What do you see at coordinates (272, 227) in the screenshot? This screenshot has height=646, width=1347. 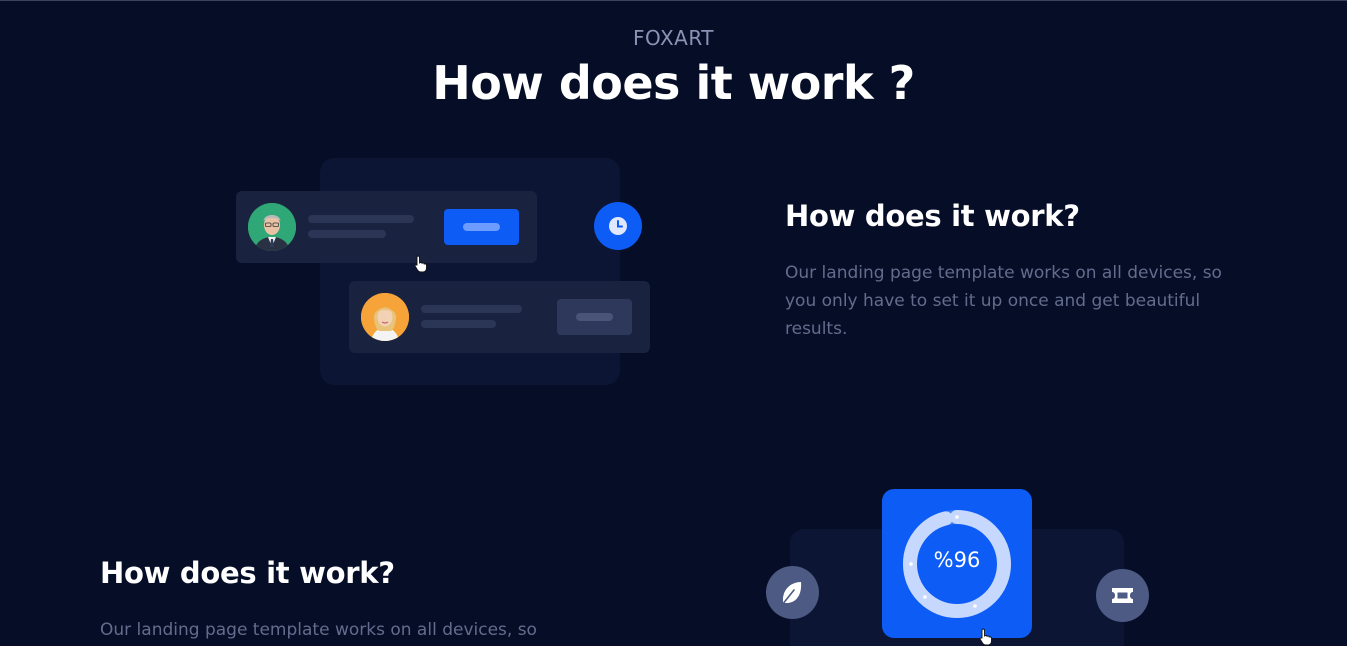 I see `man-avatar` at bounding box center [272, 227].